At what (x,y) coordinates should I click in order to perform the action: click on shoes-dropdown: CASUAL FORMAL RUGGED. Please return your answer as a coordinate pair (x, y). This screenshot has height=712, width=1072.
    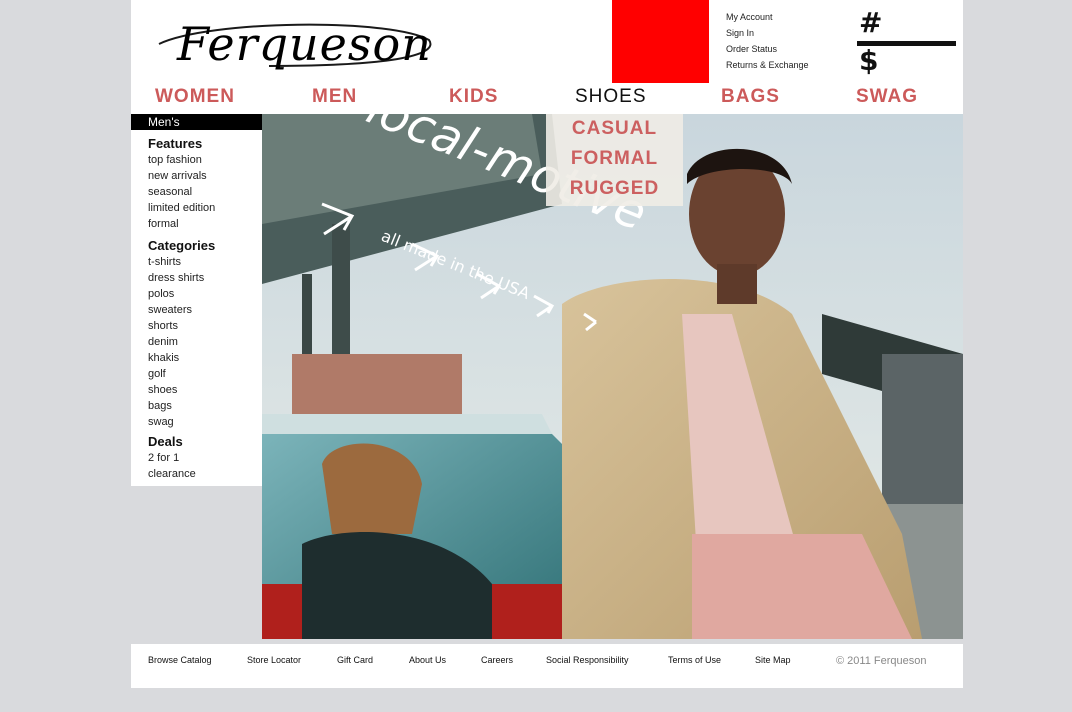
    Looking at the image, I should click on (614, 160).